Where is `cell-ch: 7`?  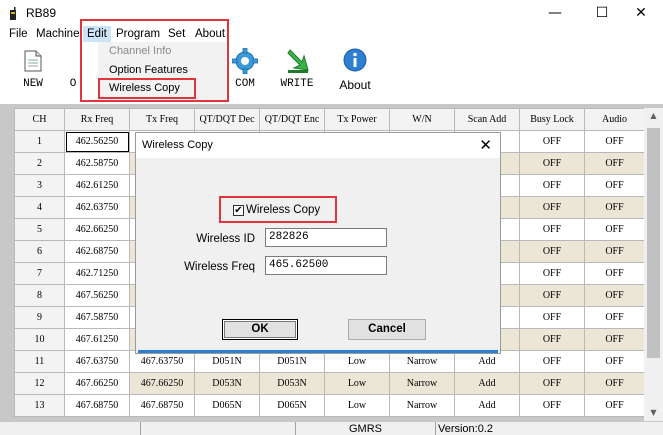
cell-ch: 7 is located at coordinates (39, 273).